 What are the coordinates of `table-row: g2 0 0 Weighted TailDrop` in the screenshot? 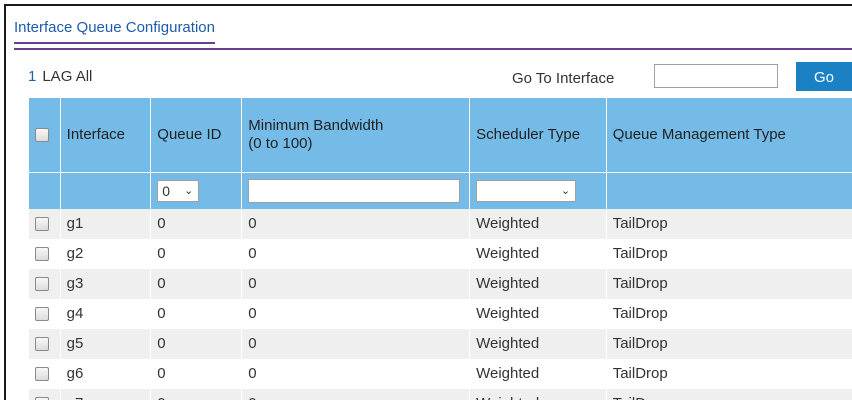 It's located at (440, 254).